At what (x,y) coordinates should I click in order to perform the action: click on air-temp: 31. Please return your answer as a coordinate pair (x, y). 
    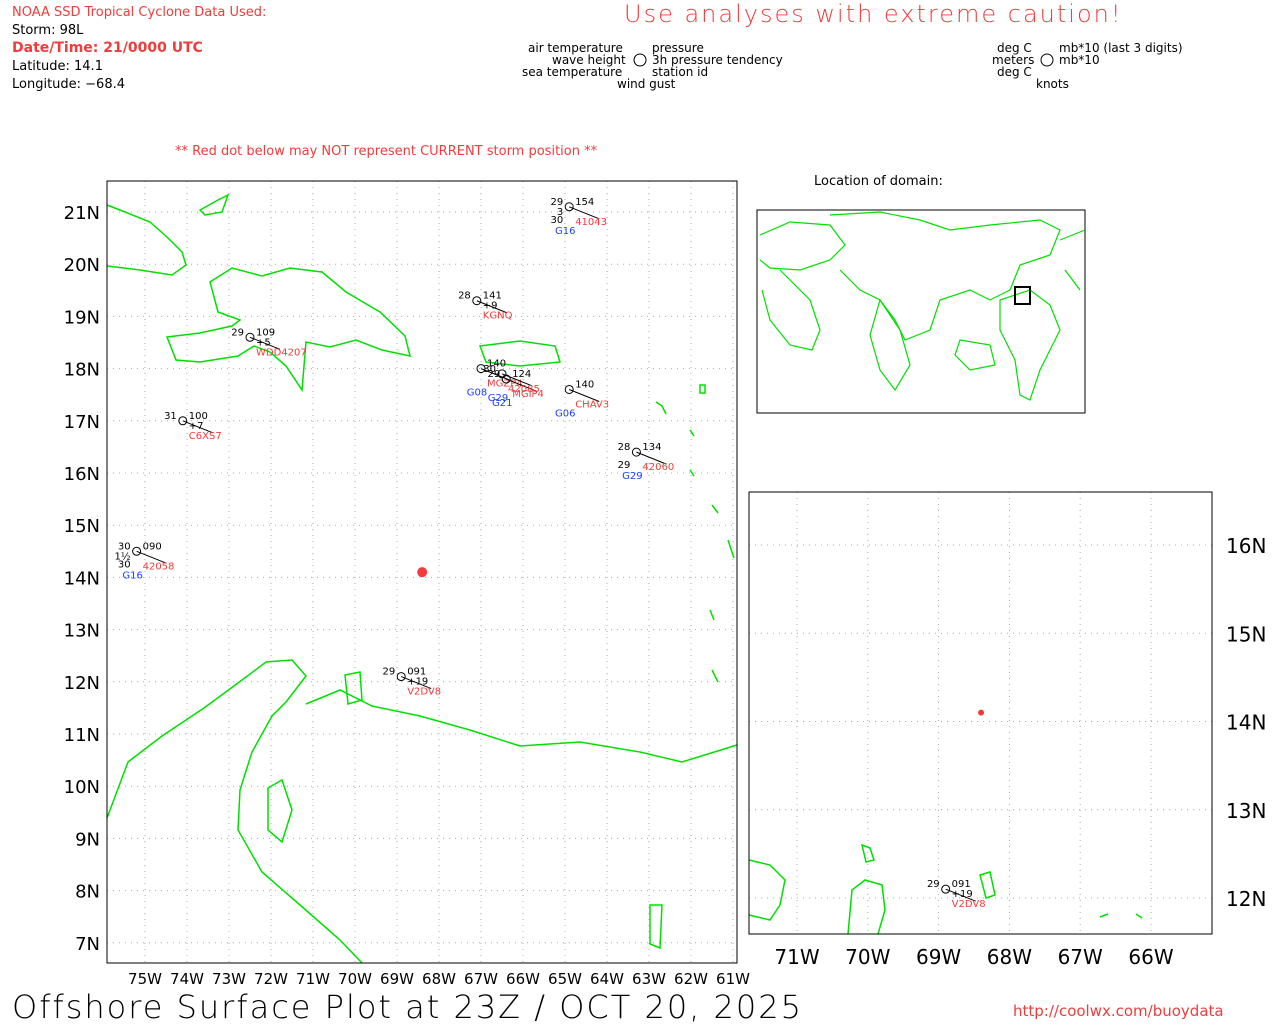
    Looking at the image, I should click on (170, 416).